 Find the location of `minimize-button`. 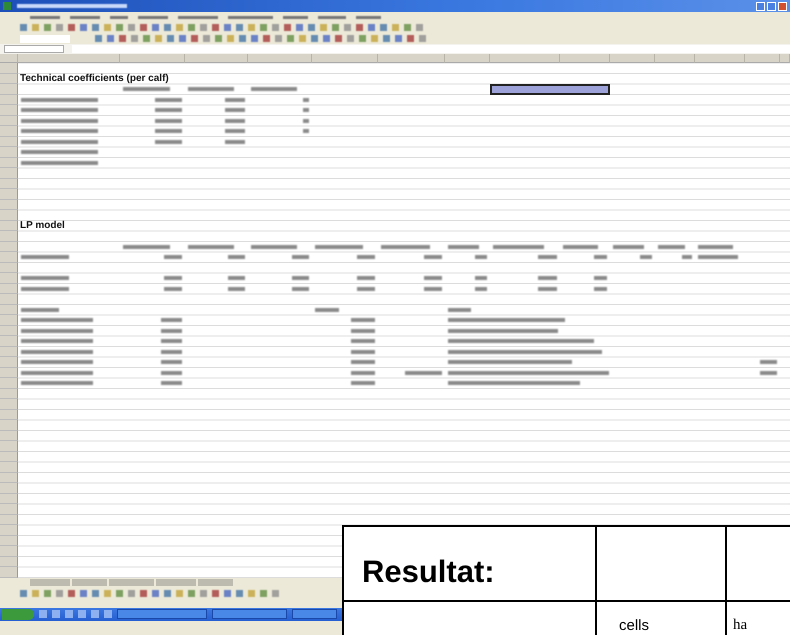

minimize-button is located at coordinates (760, 6).